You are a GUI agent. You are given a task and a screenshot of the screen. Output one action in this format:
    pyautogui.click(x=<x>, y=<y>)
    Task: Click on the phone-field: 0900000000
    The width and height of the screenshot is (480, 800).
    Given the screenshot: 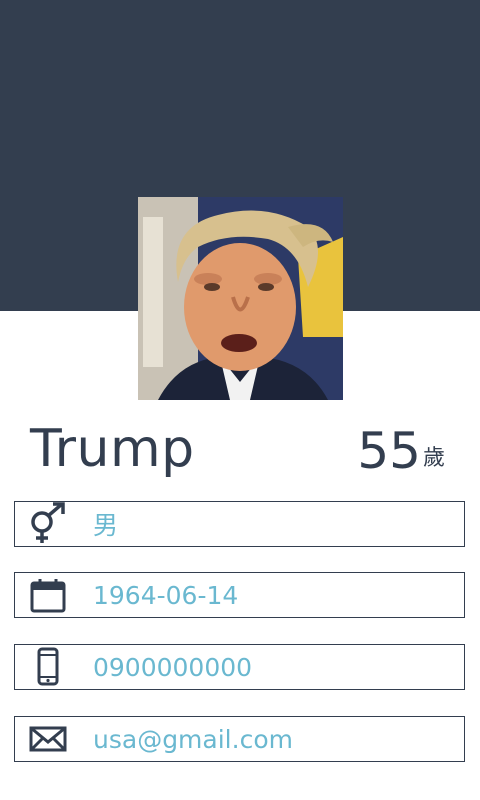 What is the action you would take?
    pyautogui.click(x=239, y=667)
    